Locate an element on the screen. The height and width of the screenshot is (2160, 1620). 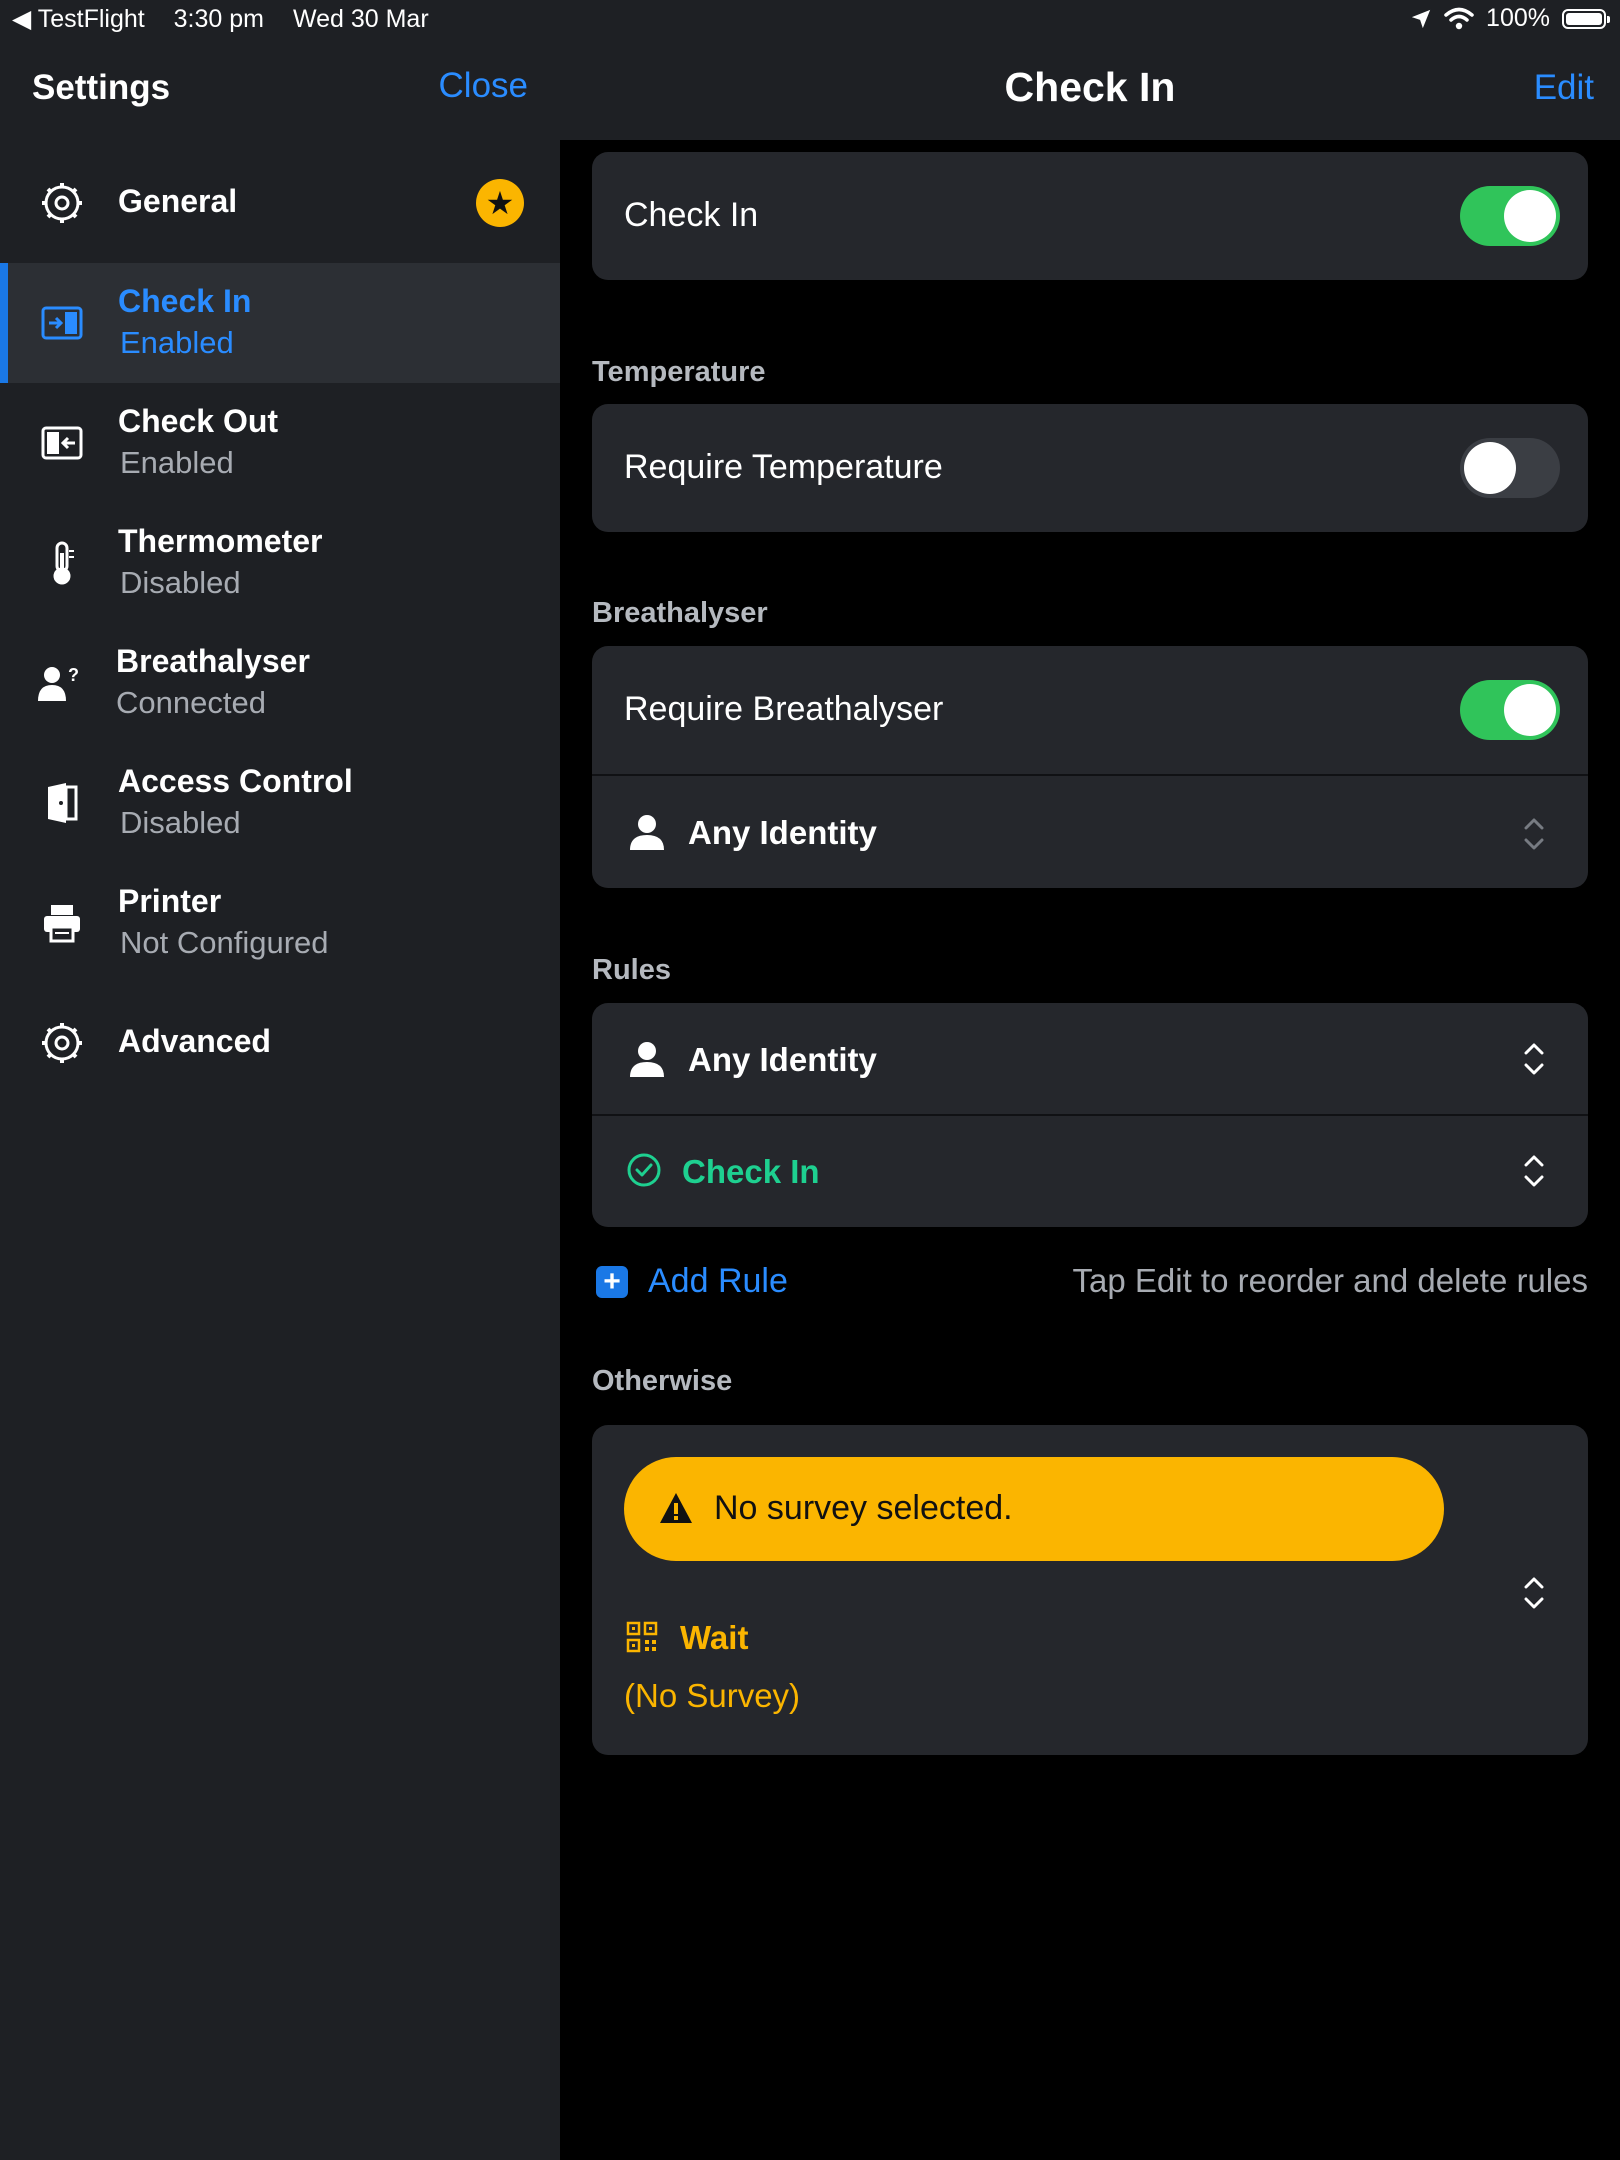
battery-percent: 100% is located at coordinates (1518, 18).